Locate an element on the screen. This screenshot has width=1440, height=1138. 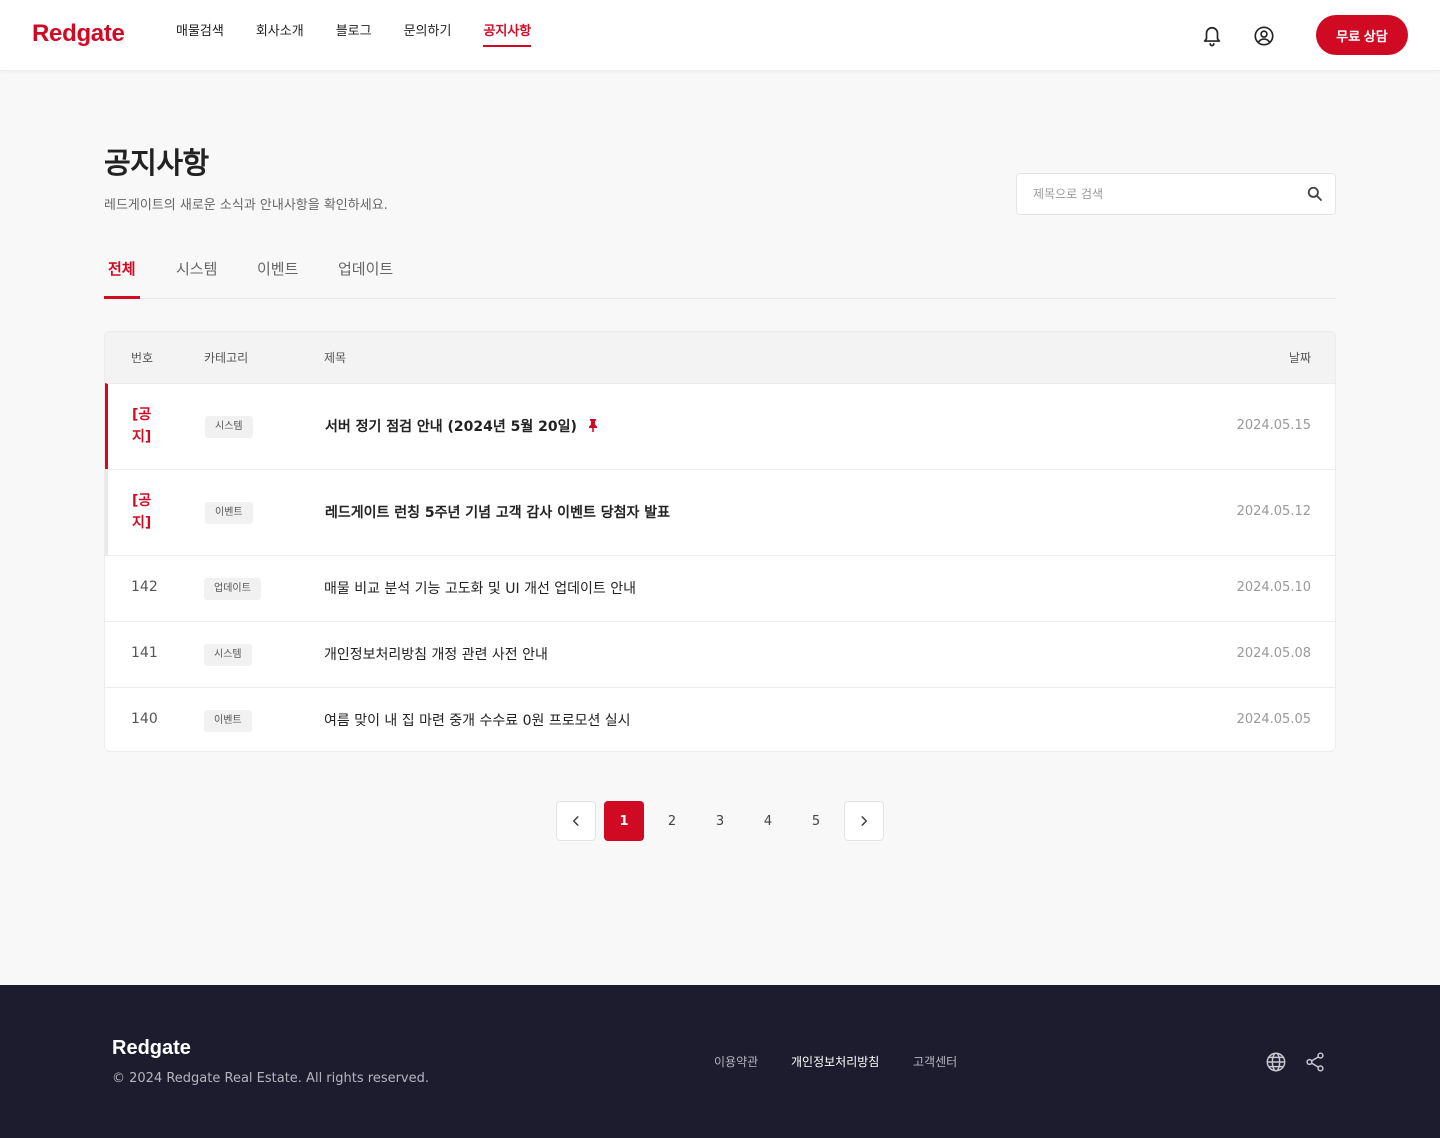
header-title: 제목 is located at coordinates (335, 358).